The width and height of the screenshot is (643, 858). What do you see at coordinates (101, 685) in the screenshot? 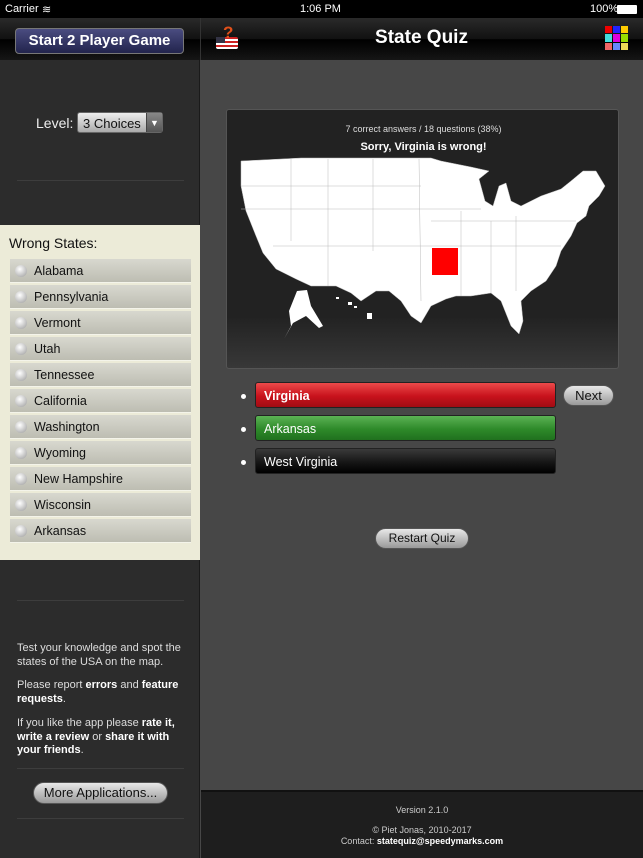
I see `errors-link: errors` at bounding box center [101, 685].